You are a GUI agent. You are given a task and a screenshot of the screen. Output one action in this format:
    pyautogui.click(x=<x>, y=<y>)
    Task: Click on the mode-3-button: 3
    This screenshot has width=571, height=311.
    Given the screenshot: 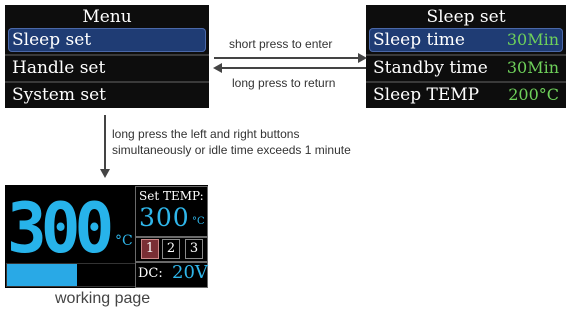 What is the action you would take?
    pyautogui.click(x=194, y=249)
    